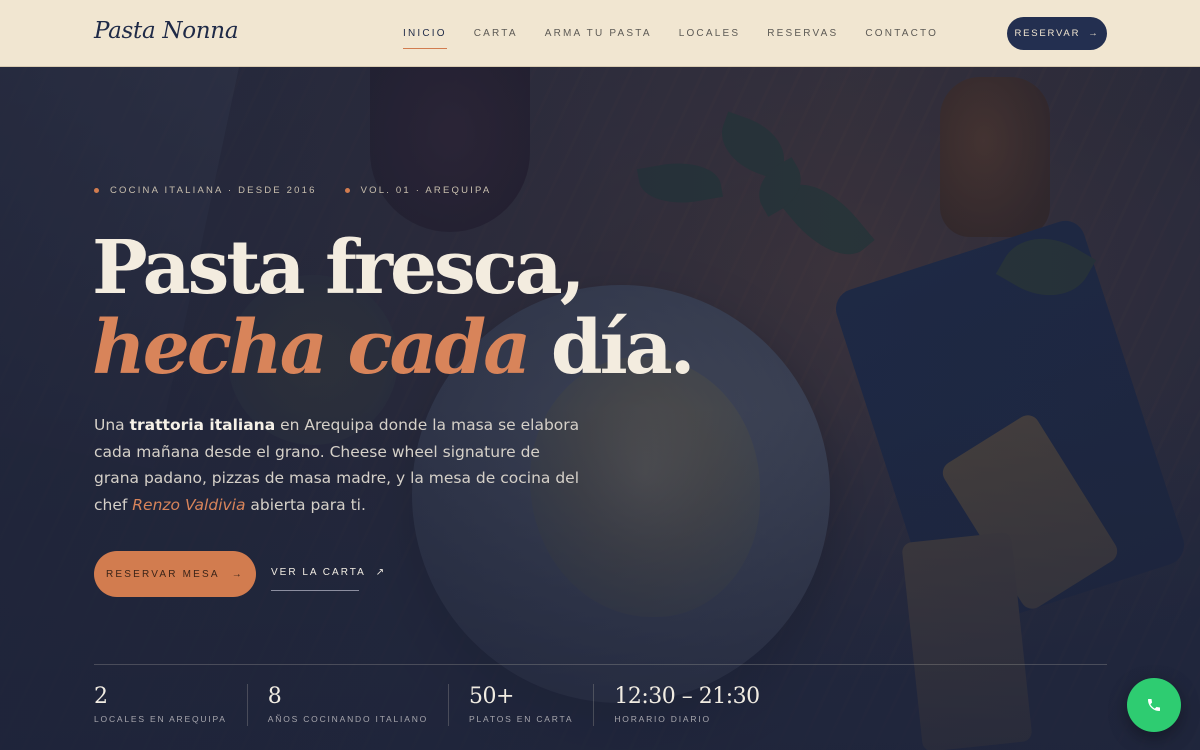  Describe the element at coordinates (532, 705) in the screenshot. I see `stat-item: 50+ PLATOS EN CARTA` at that location.